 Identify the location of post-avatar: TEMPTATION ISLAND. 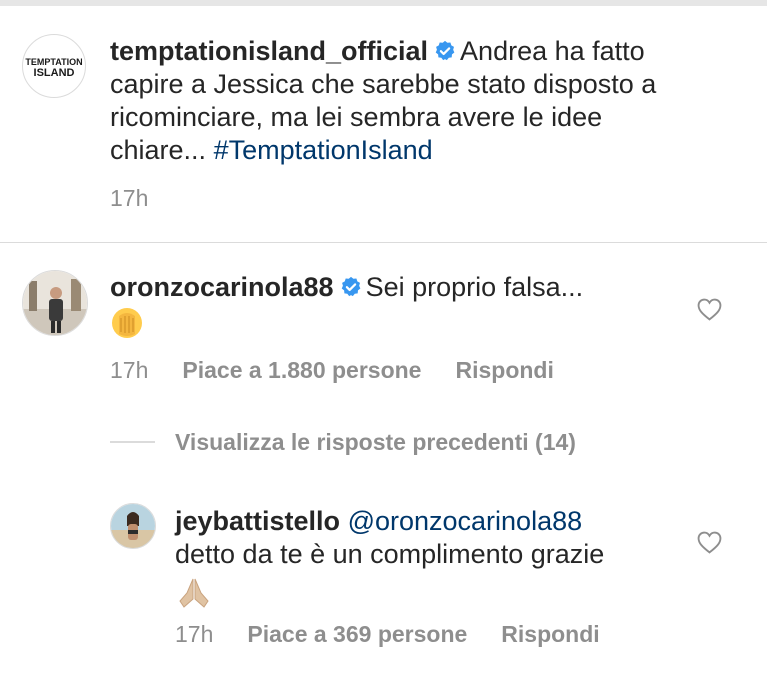
(54, 66).